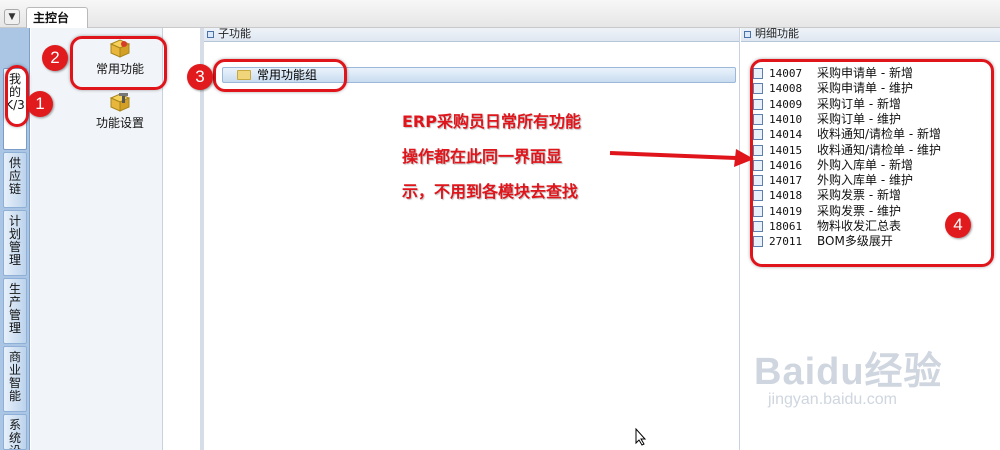  What do you see at coordinates (119, 123) in the screenshot?
I see `func-item-label: 功能设置` at bounding box center [119, 123].